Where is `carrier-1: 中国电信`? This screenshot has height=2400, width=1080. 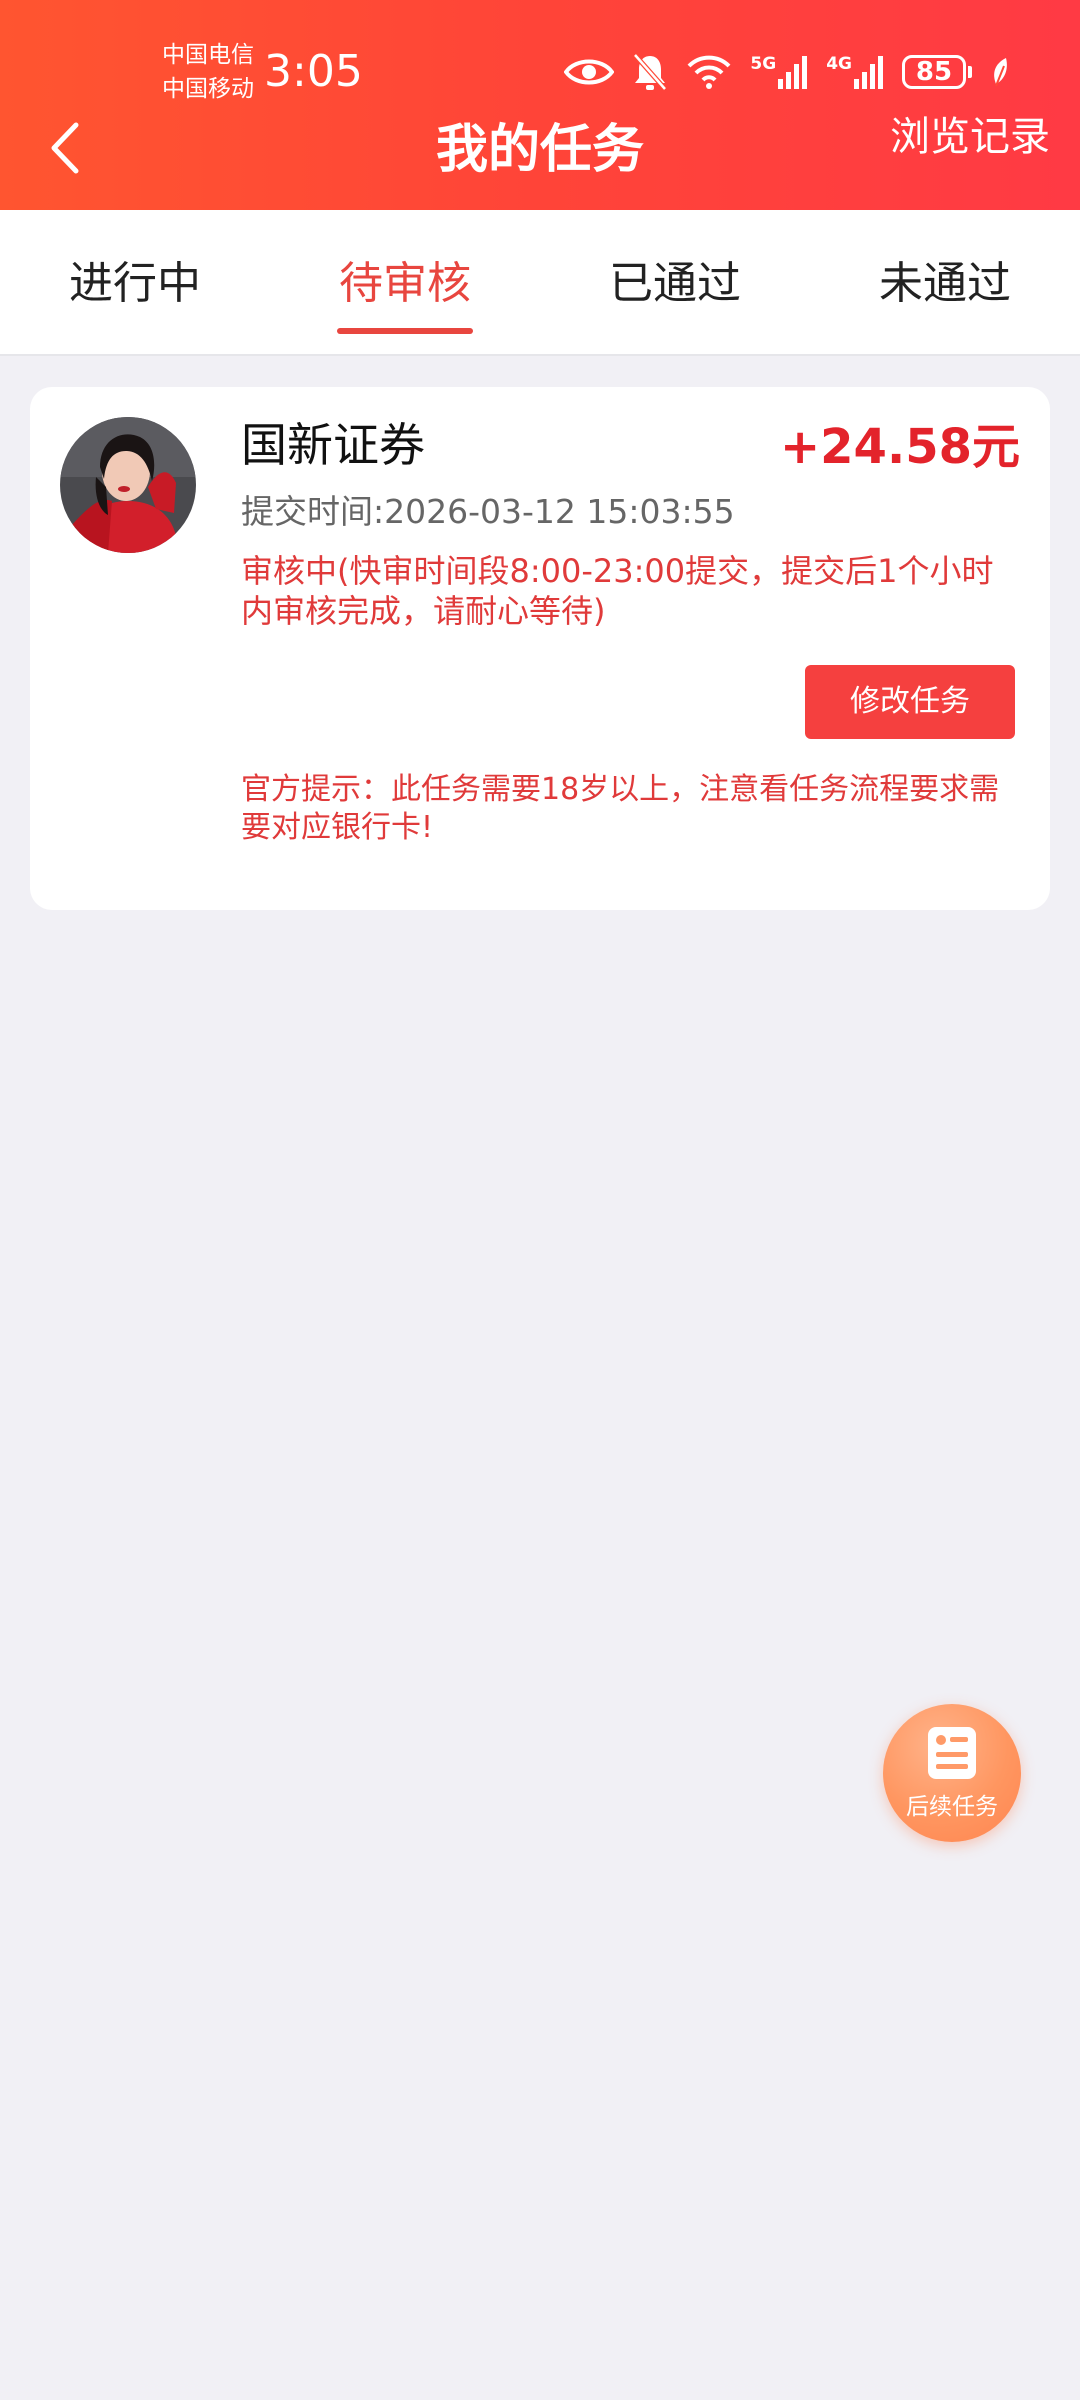
carrier-1: 中国电信 is located at coordinates (208, 55).